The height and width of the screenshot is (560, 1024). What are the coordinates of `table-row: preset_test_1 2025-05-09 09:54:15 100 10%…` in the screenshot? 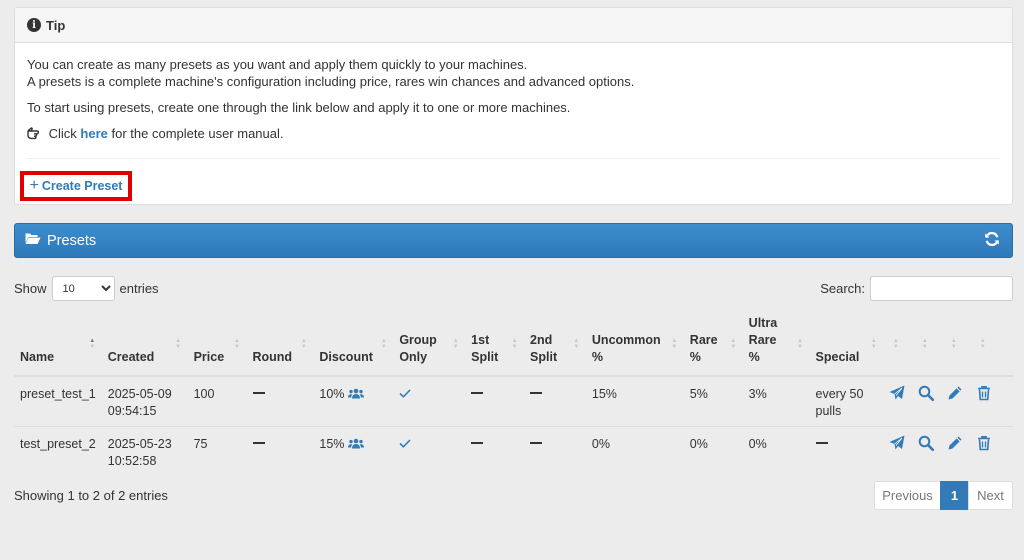 It's located at (513, 401).